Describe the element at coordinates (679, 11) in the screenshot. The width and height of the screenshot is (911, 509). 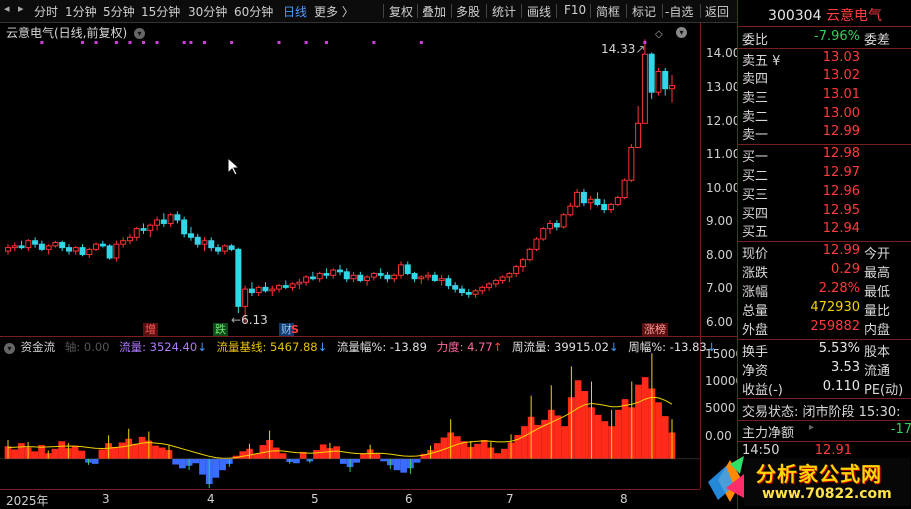
I see `self-select-button: -自选` at that location.